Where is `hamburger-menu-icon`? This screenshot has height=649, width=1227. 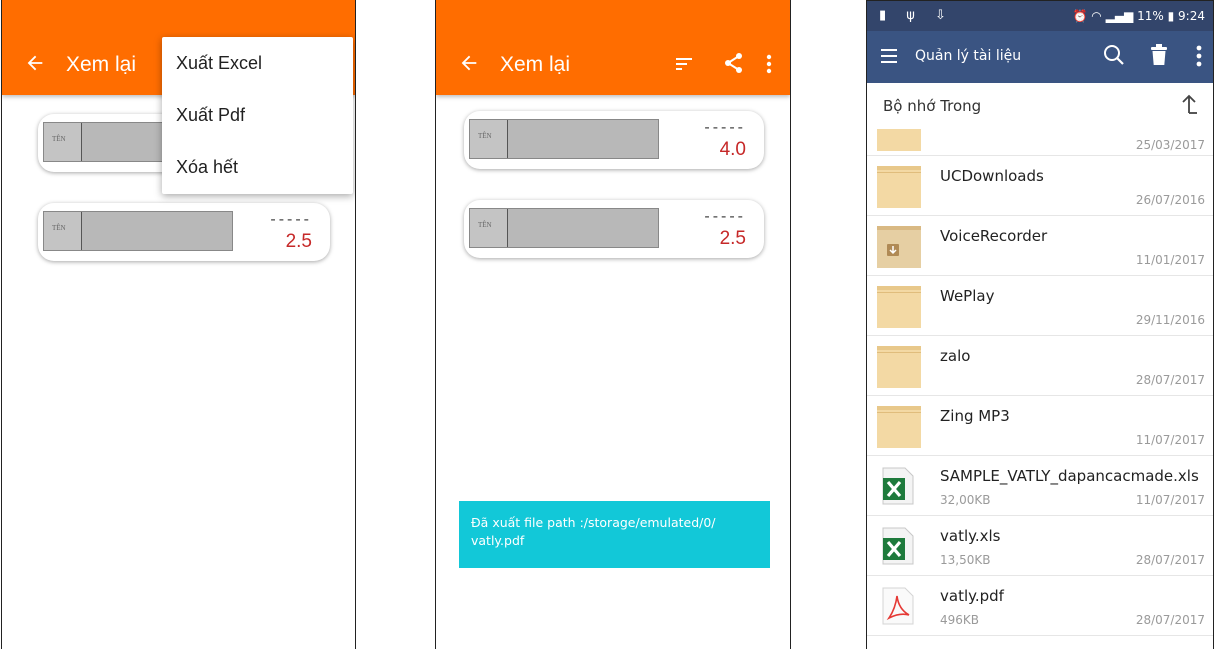 hamburger-menu-icon is located at coordinates (889, 56).